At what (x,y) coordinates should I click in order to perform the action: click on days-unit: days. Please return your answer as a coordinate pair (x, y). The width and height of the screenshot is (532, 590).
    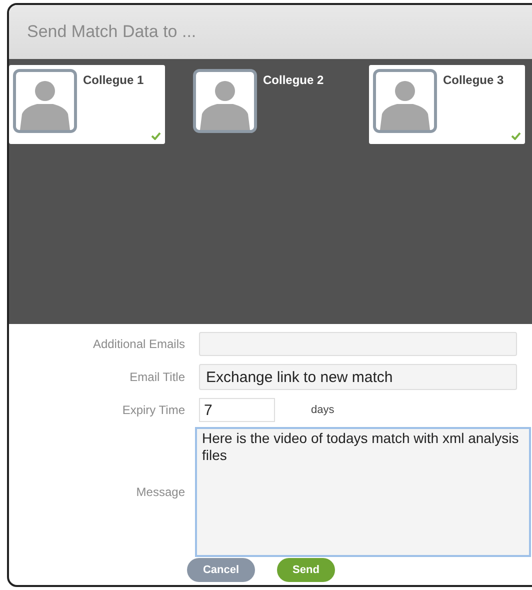
    Looking at the image, I should click on (322, 410).